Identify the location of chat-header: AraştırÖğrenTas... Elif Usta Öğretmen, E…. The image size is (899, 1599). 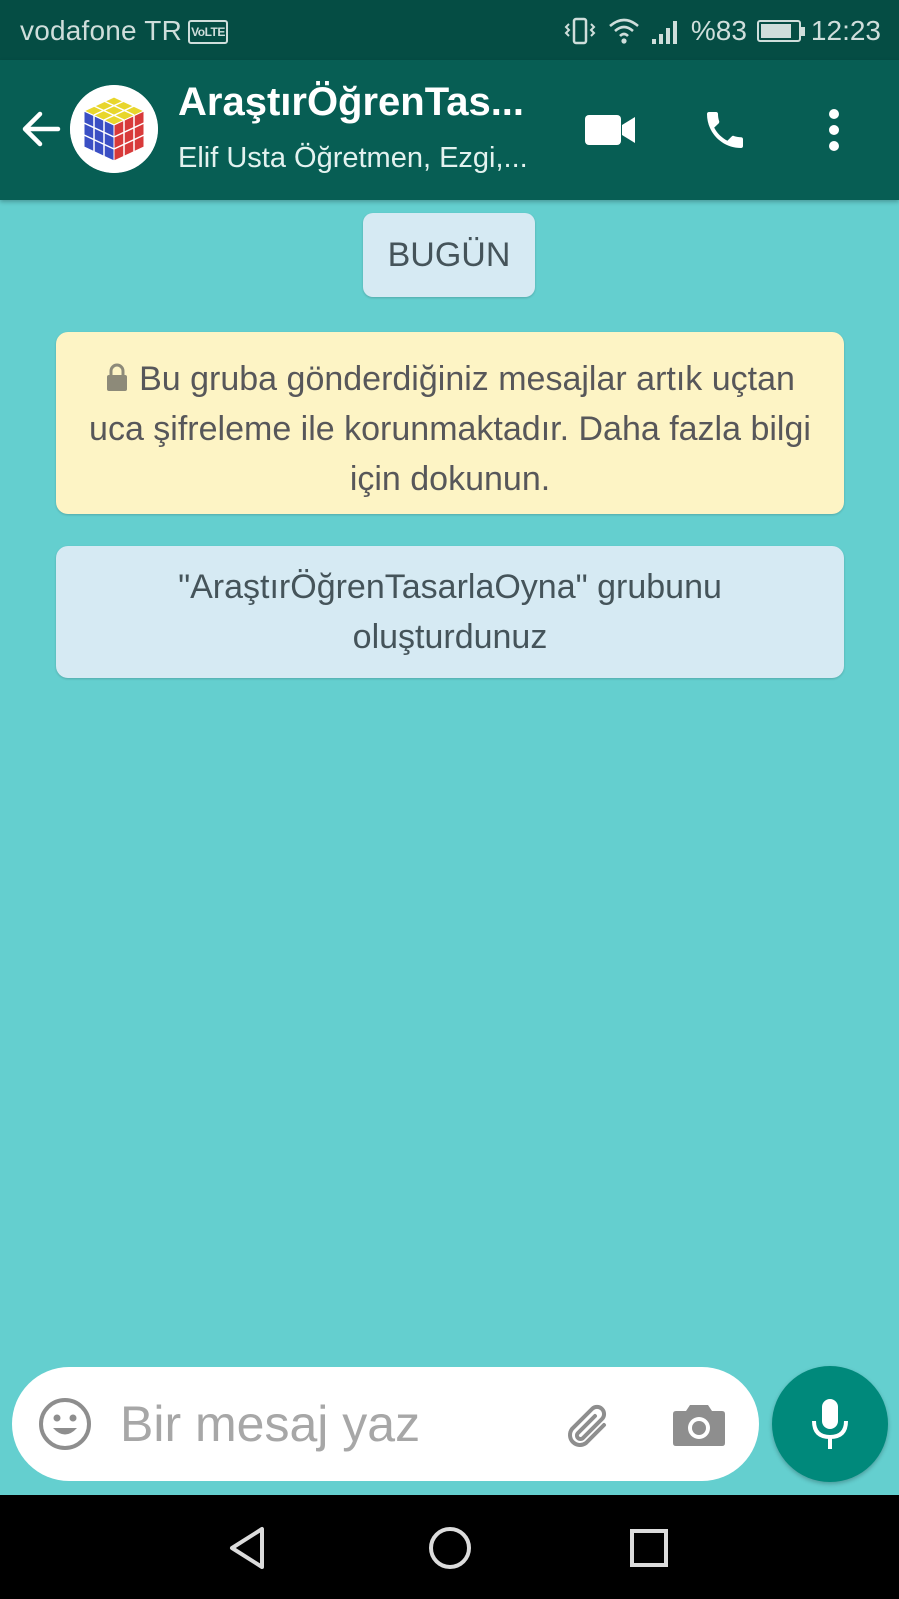
(449, 130).